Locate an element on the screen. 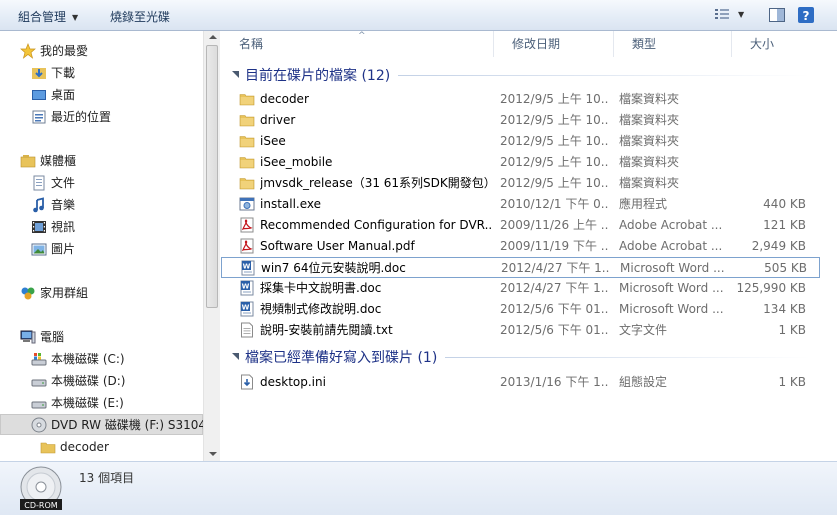  file-row: 說明-安裝前請先閱讀.txt 2012/5/6 下午 01... 文字文件 1 KB is located at coordinates (520, 330).